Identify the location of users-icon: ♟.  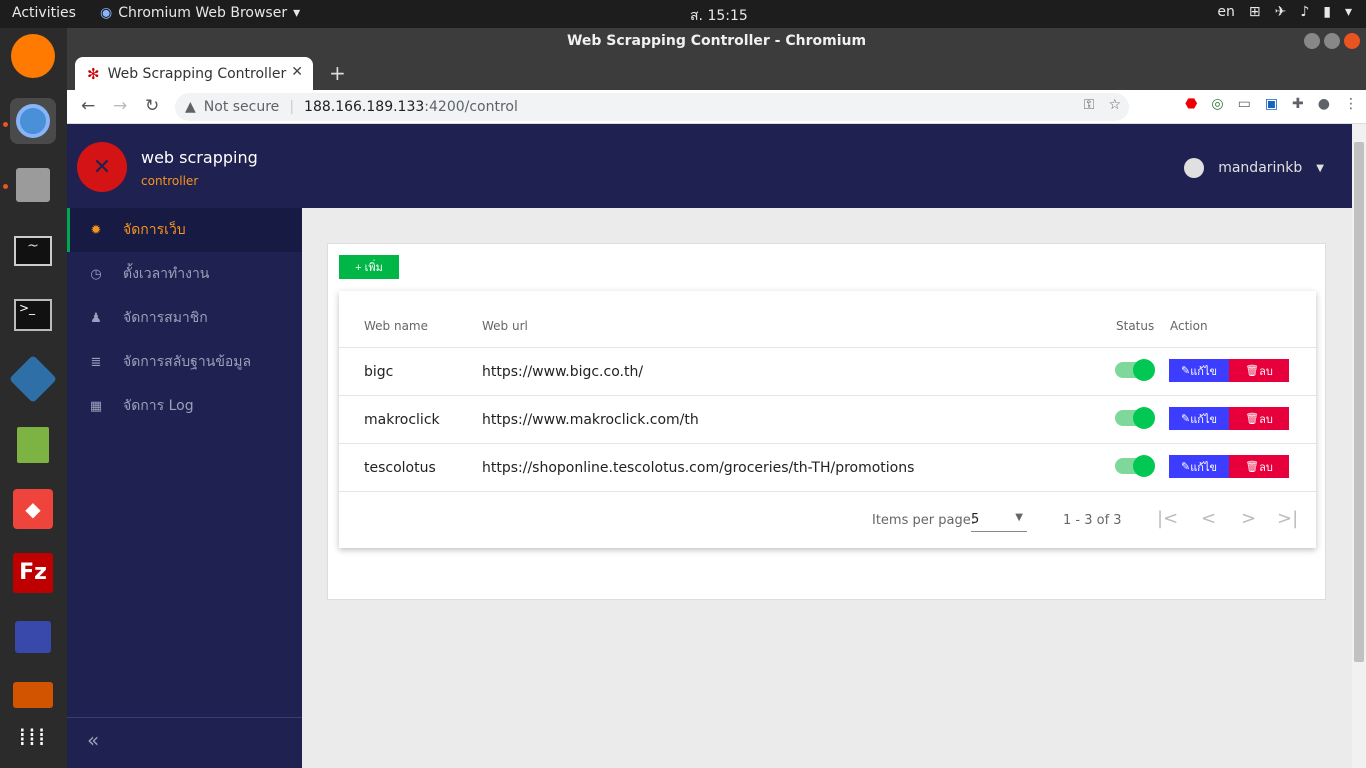
(96, 318).